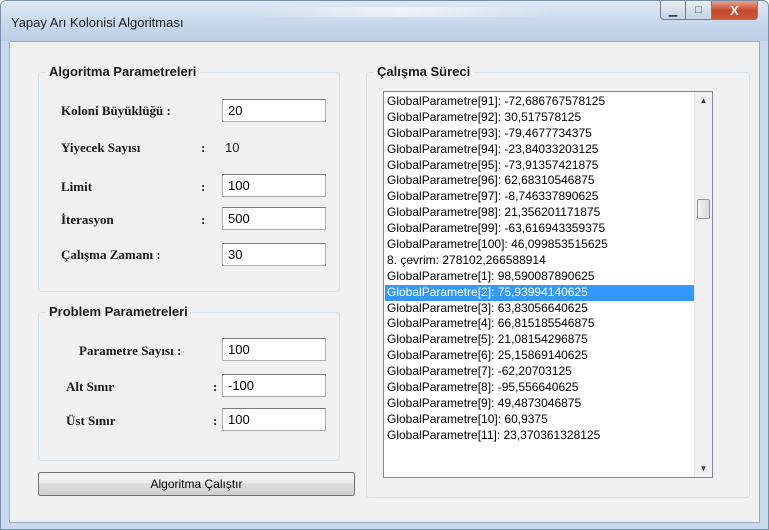 The width and height of the screenshot is (769, 530). What do you see at coordinates (703, 209) in the screenshot?
I see `scroll-thumb` at bounding box center [703, 209].